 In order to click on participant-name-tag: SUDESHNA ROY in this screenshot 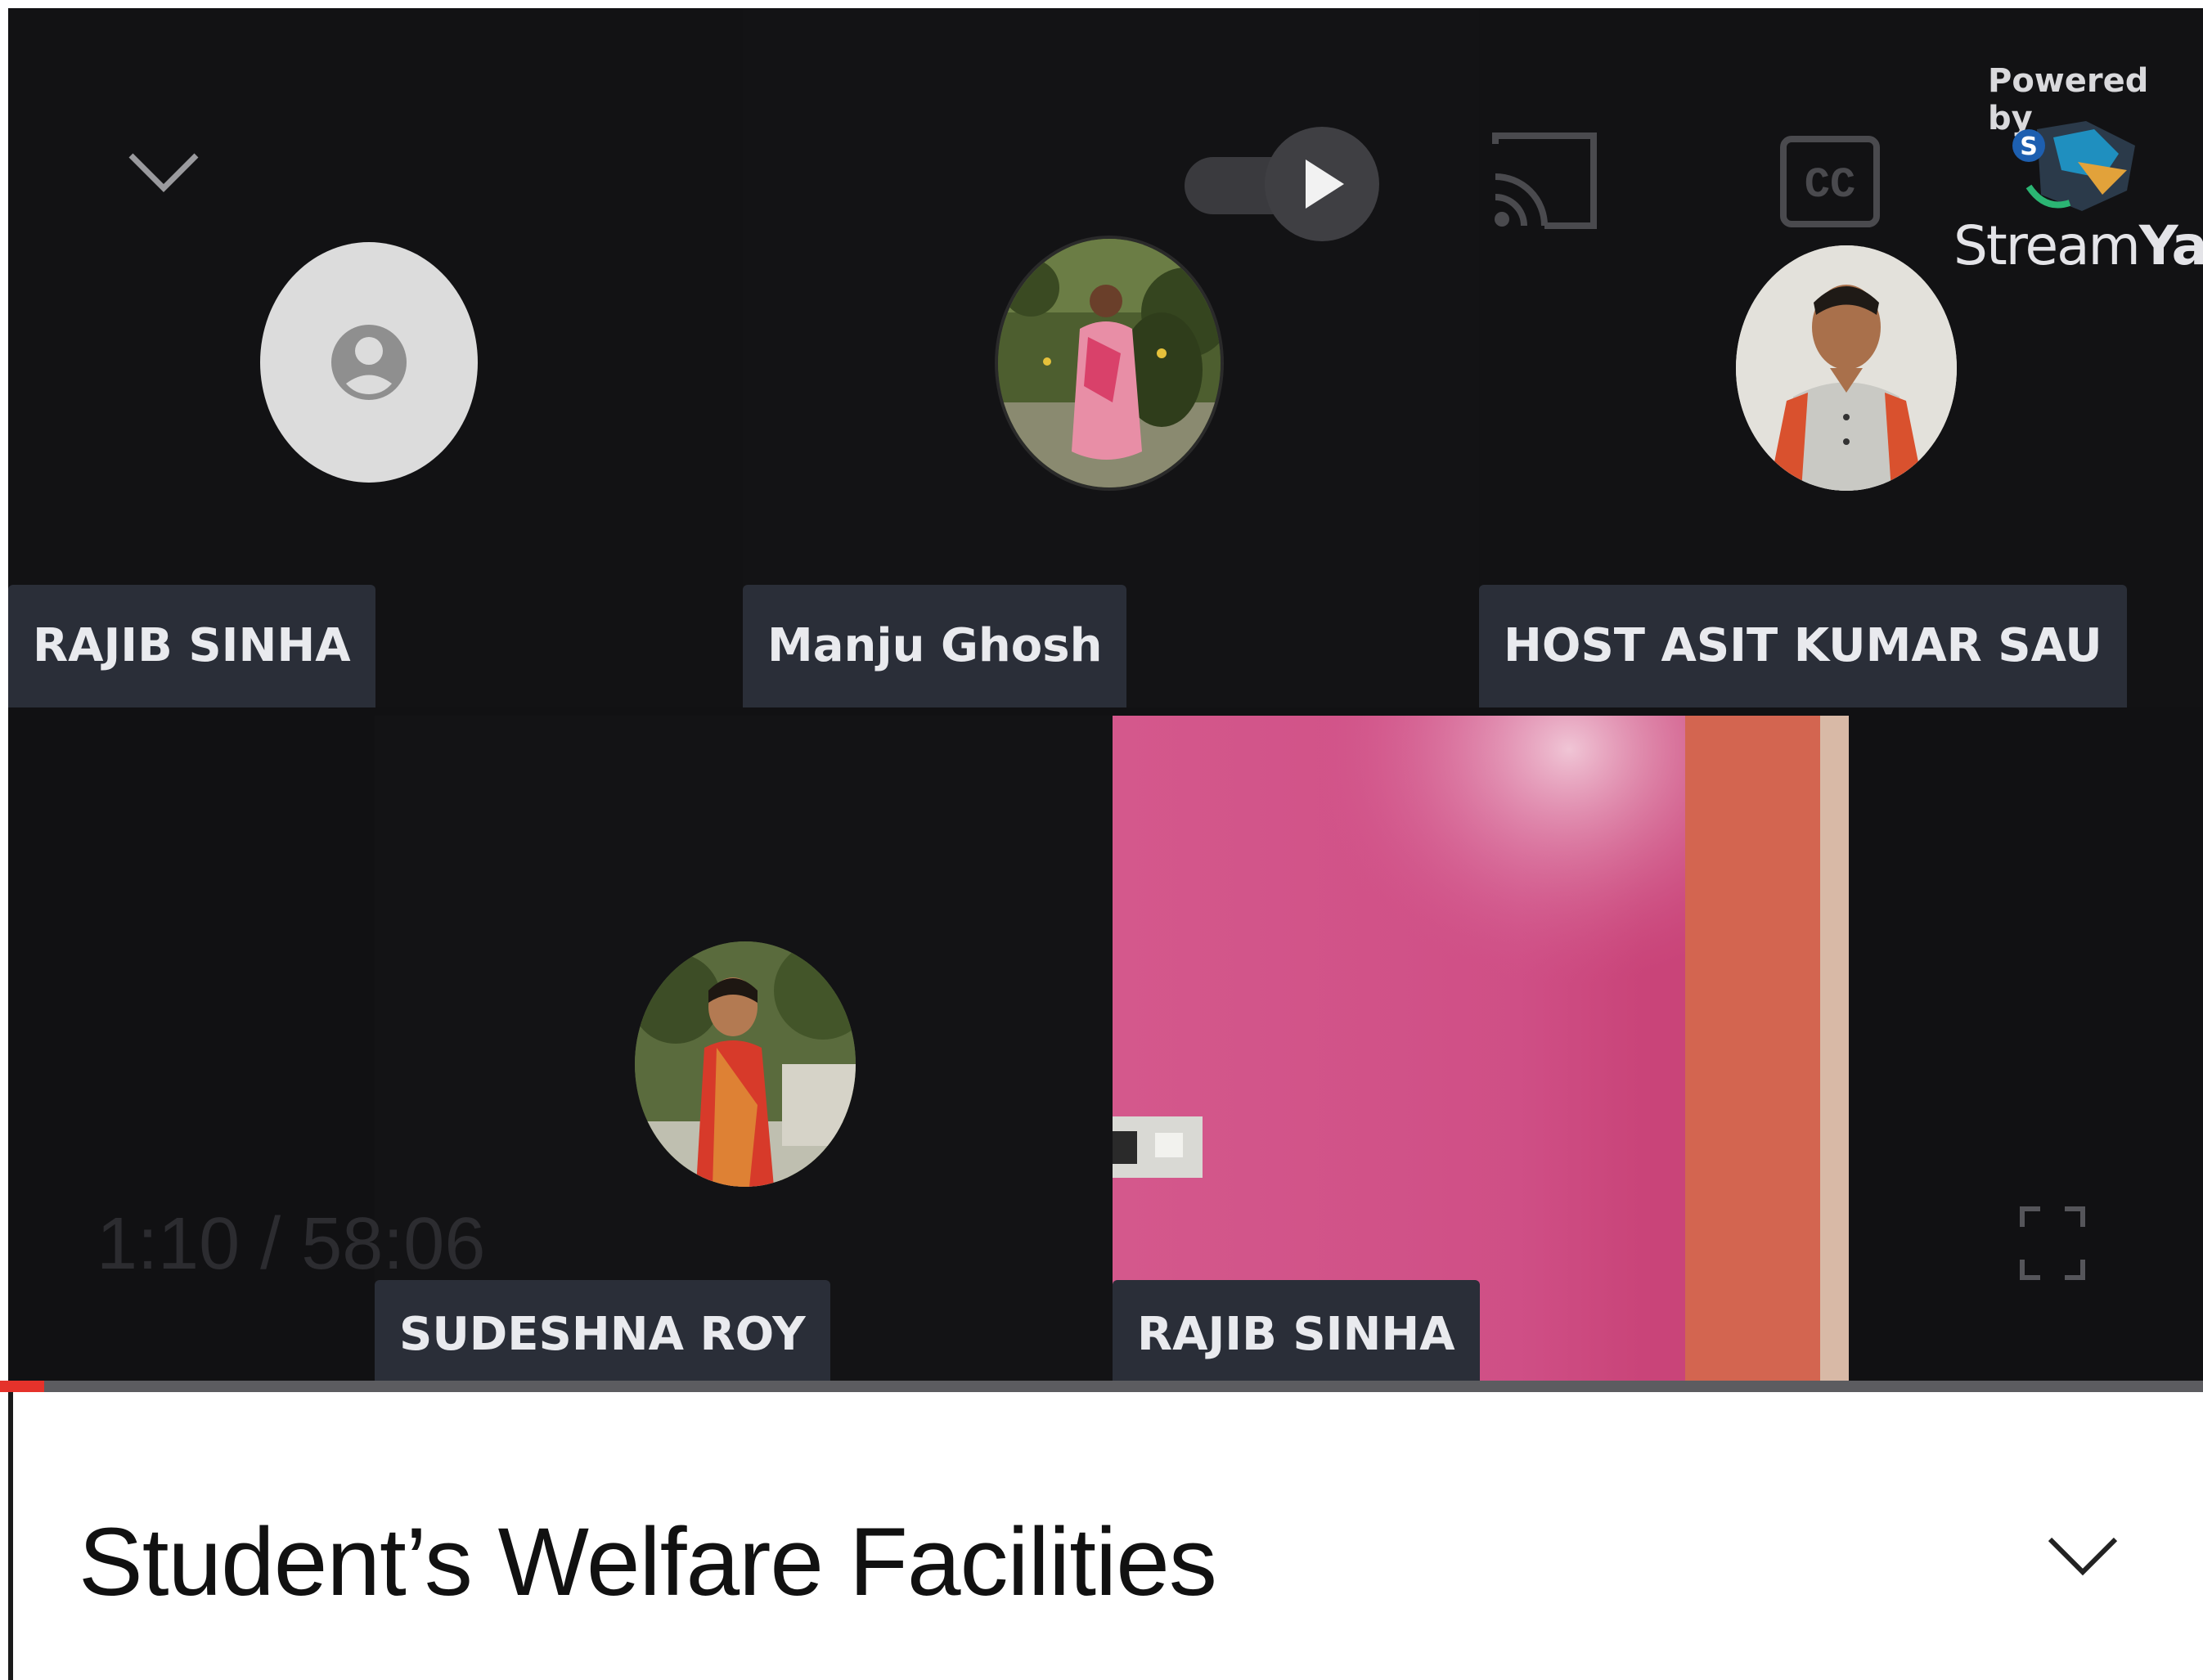, I will do `click(602, 1334)`.